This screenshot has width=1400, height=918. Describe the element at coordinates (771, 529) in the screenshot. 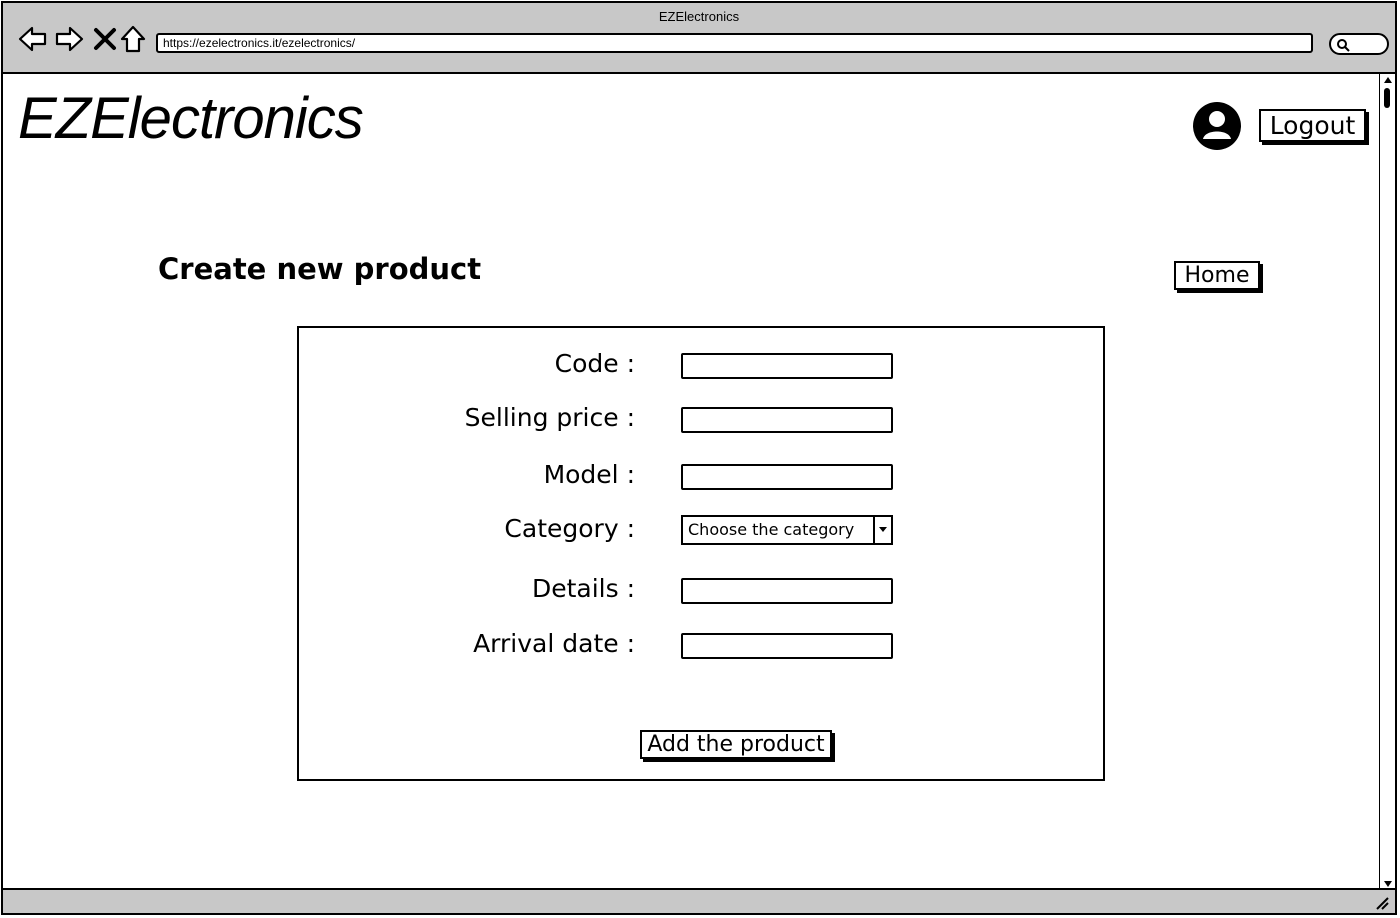

I see `category-select-value: Choose the category` at that location.